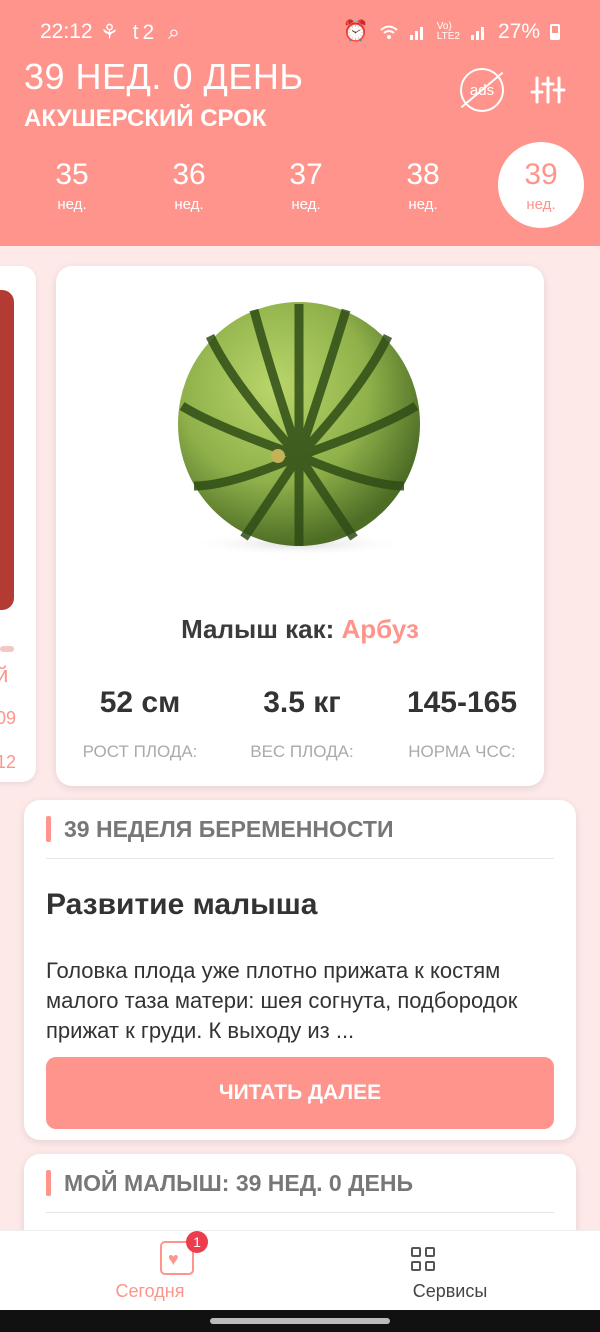 The width and height of the screenshot is (600, 1332). What do you see at coordinates (450, 1291) in the screenshot?
I see `nav-services-label: Сервисы` at bounding box center [450, 1291].